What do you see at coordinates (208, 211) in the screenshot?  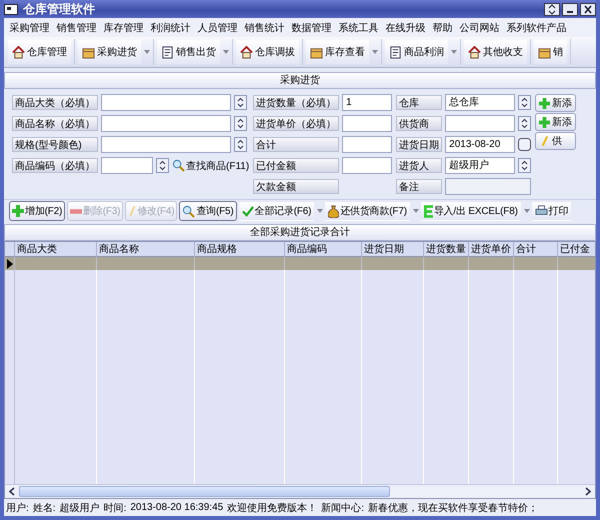 I see `action-button: 查询(F5)` at bounding box center [208, 211].